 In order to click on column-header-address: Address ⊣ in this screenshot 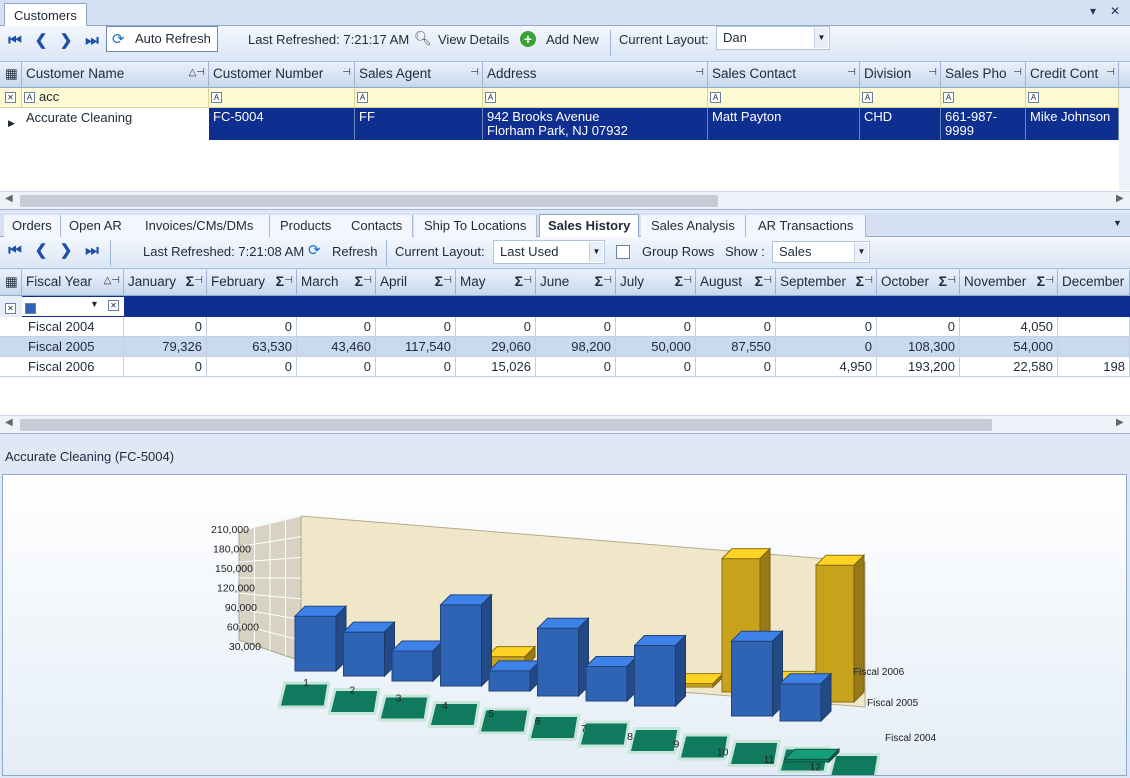, I will do `click(595, 75)`.